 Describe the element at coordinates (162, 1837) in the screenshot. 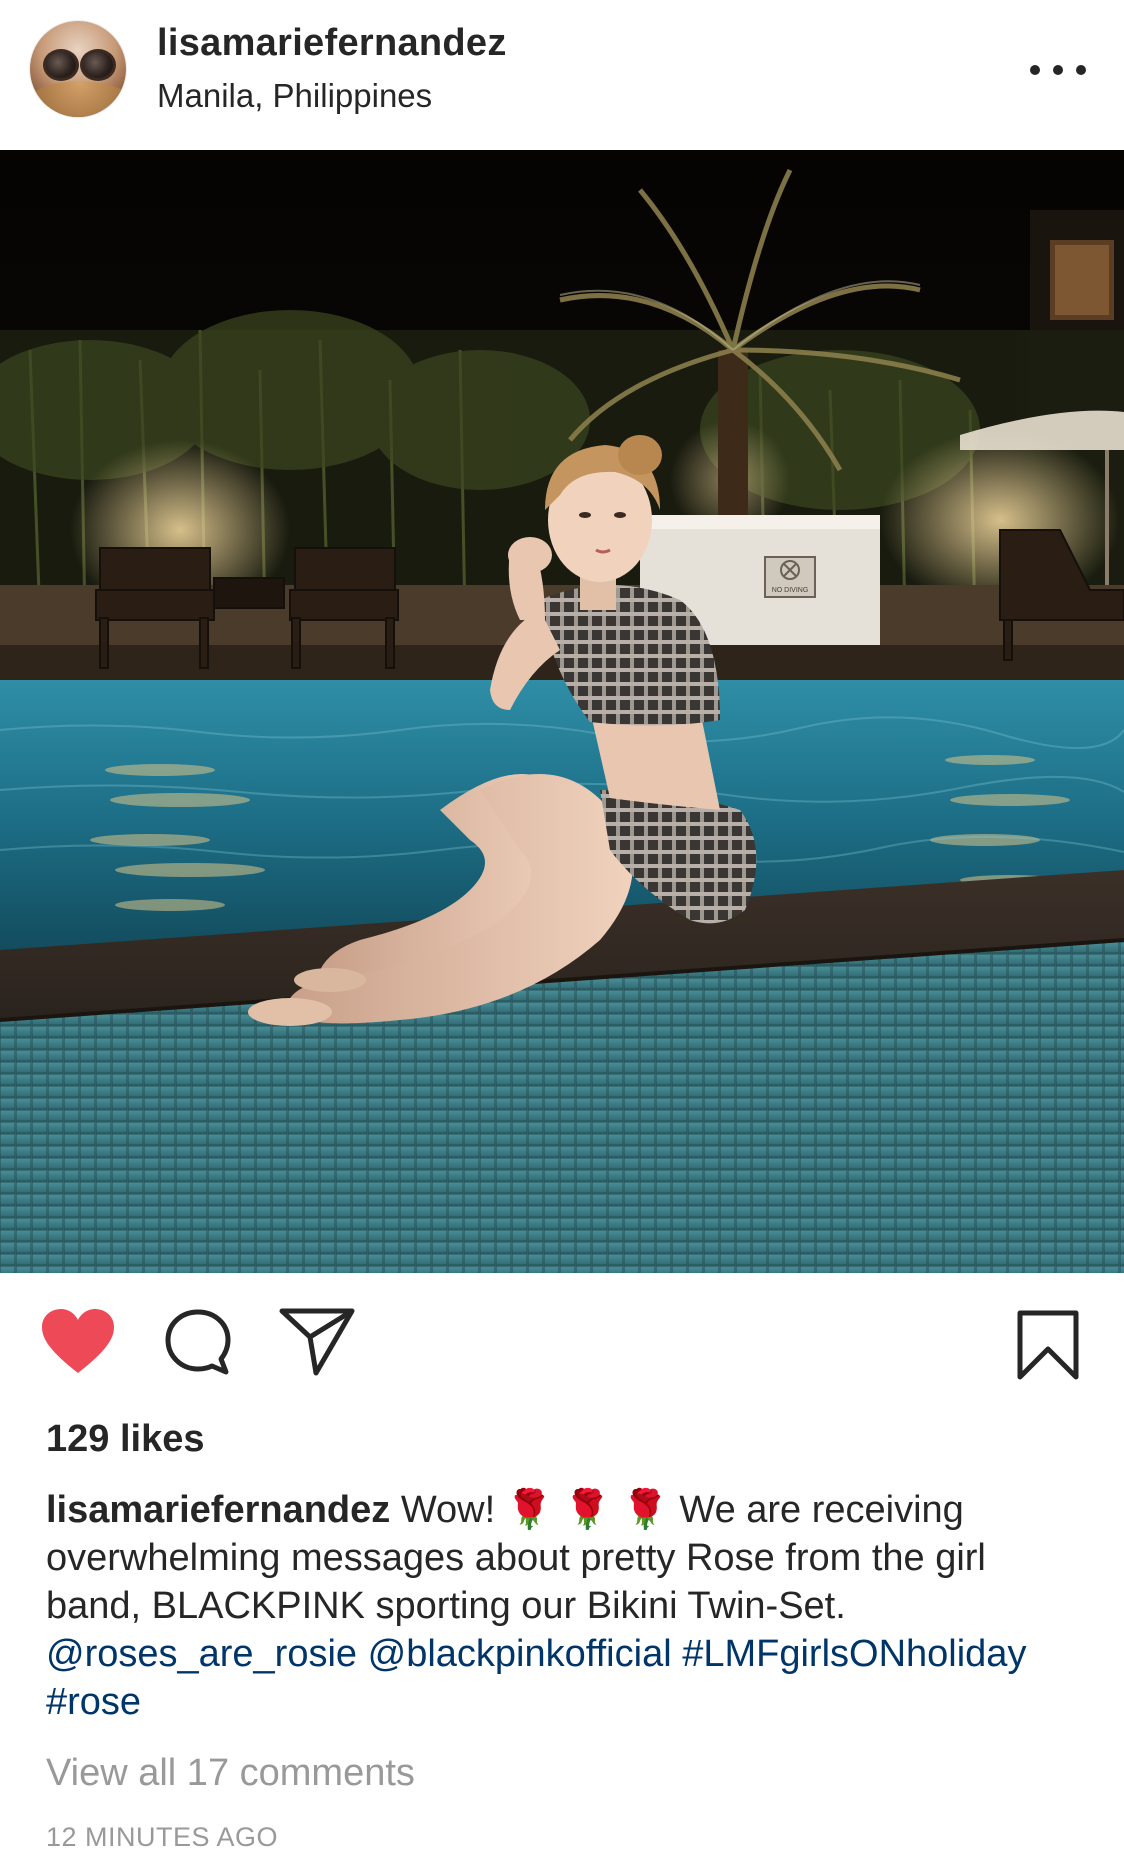

I see `post-timestamp: 12 MINUTES AGO` at that location.